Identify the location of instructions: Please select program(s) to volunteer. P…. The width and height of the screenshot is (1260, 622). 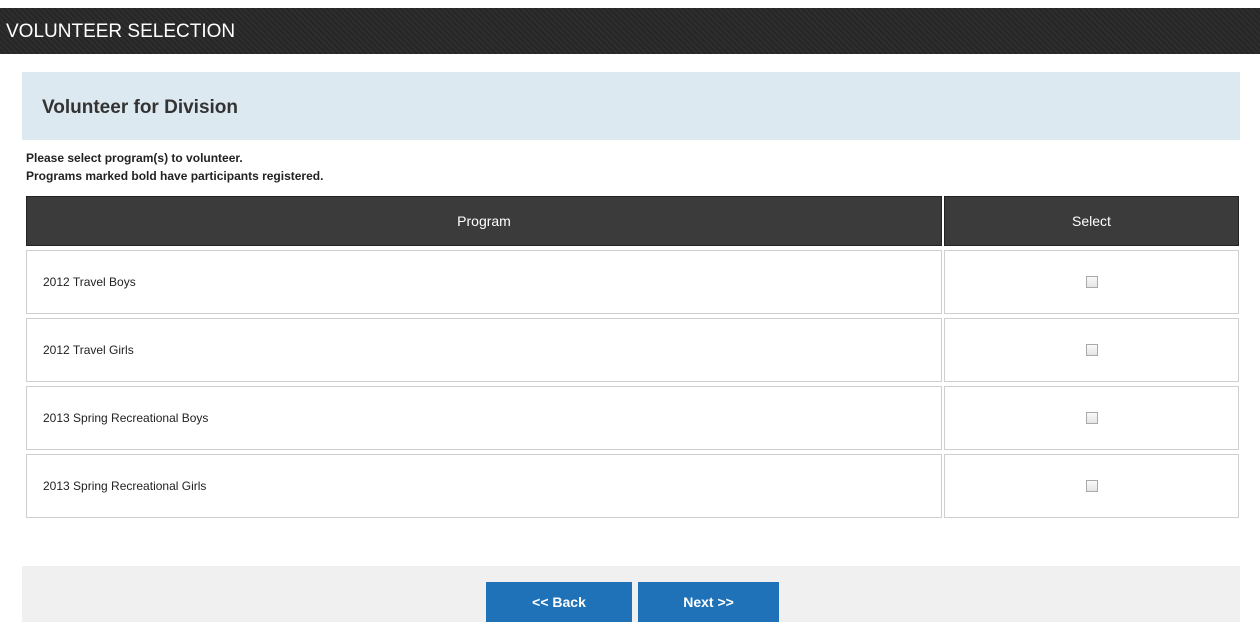
(174, 167).